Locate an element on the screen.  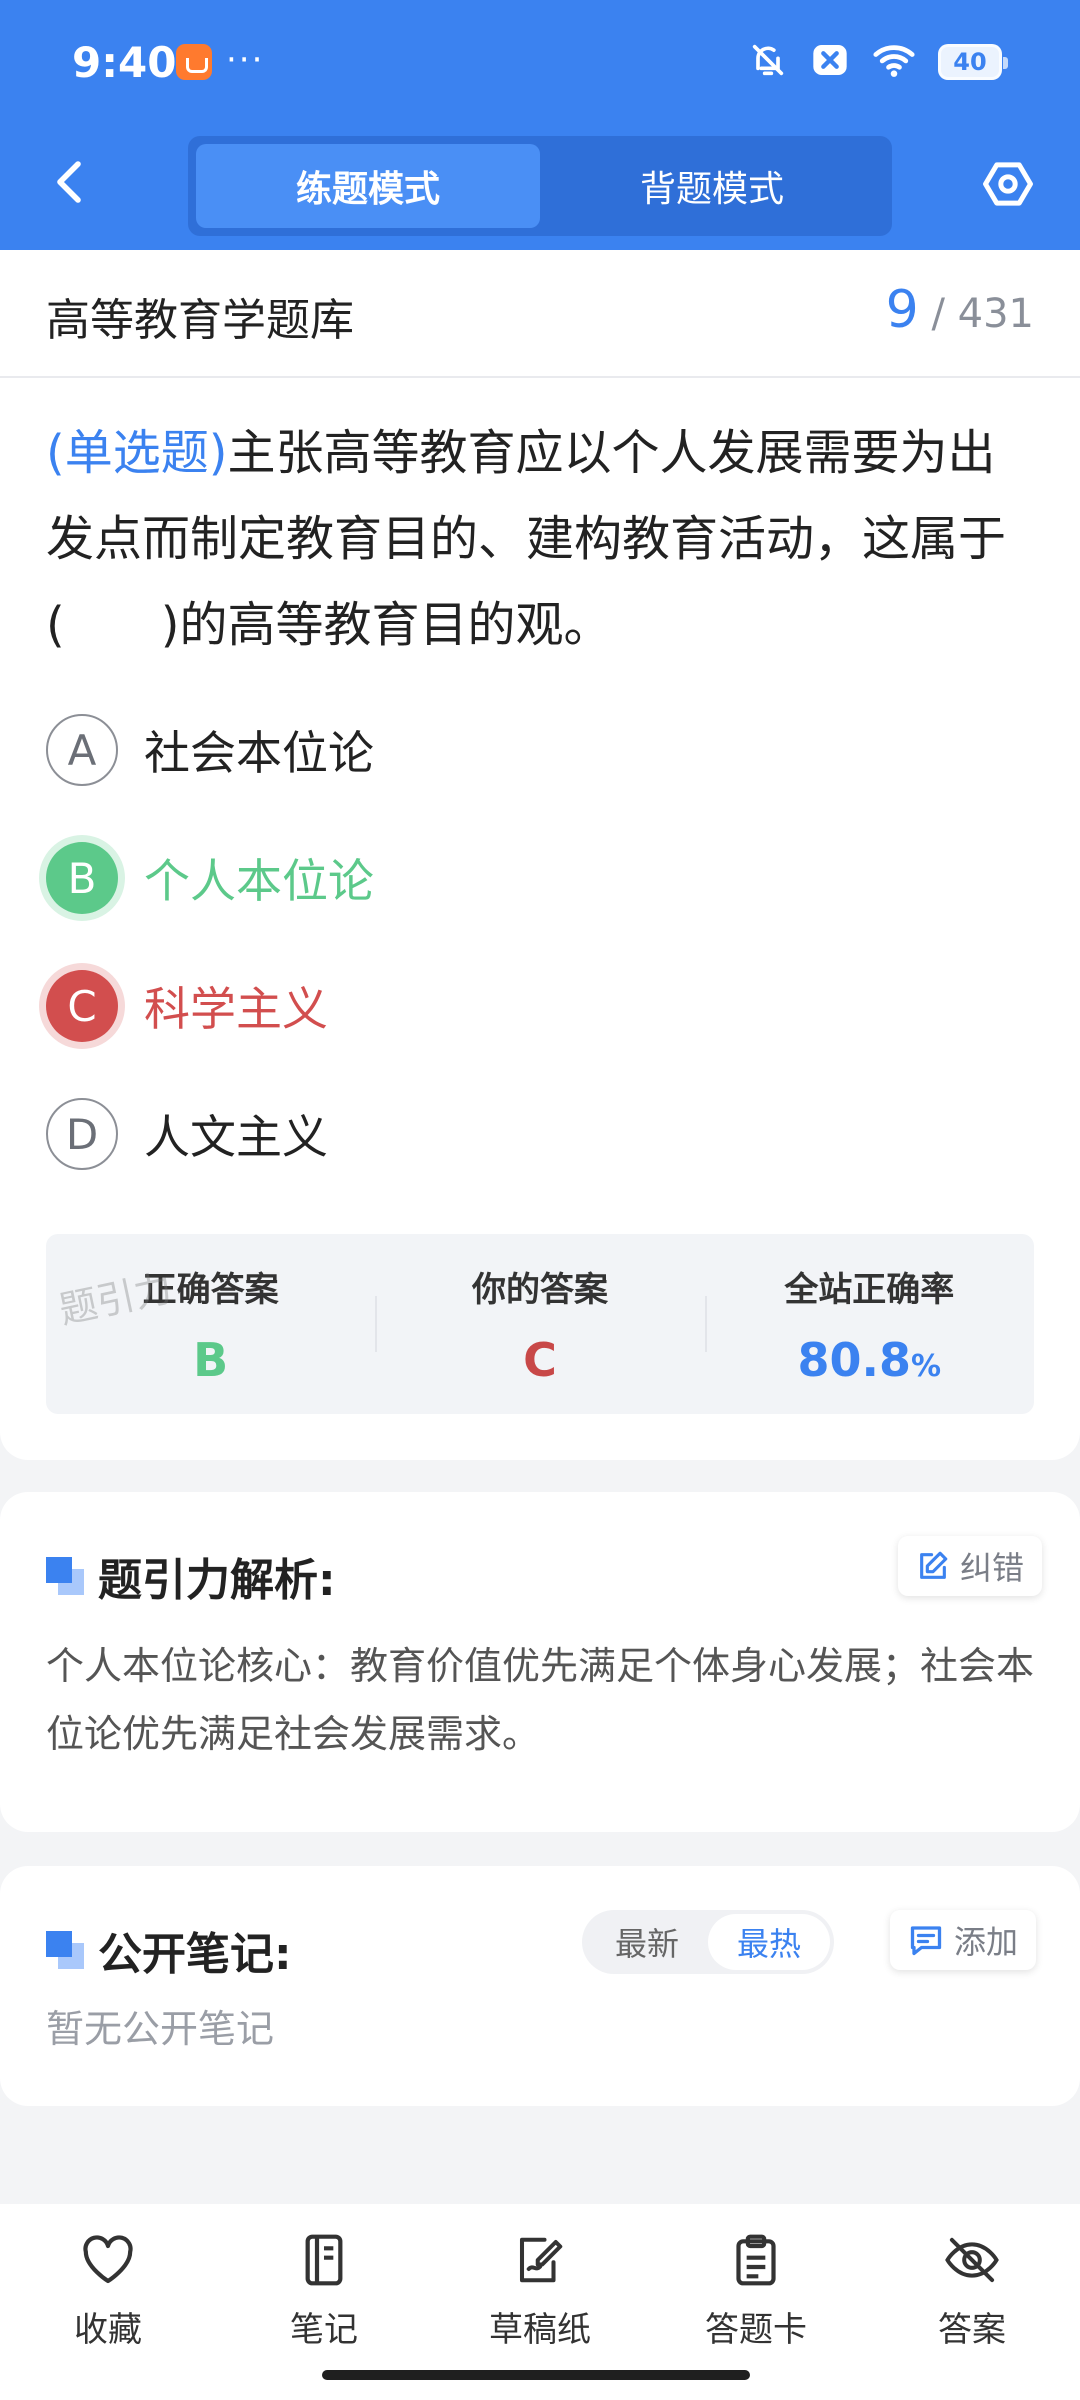
option-text: 个人本位论 is located at coordinates (259, 881).